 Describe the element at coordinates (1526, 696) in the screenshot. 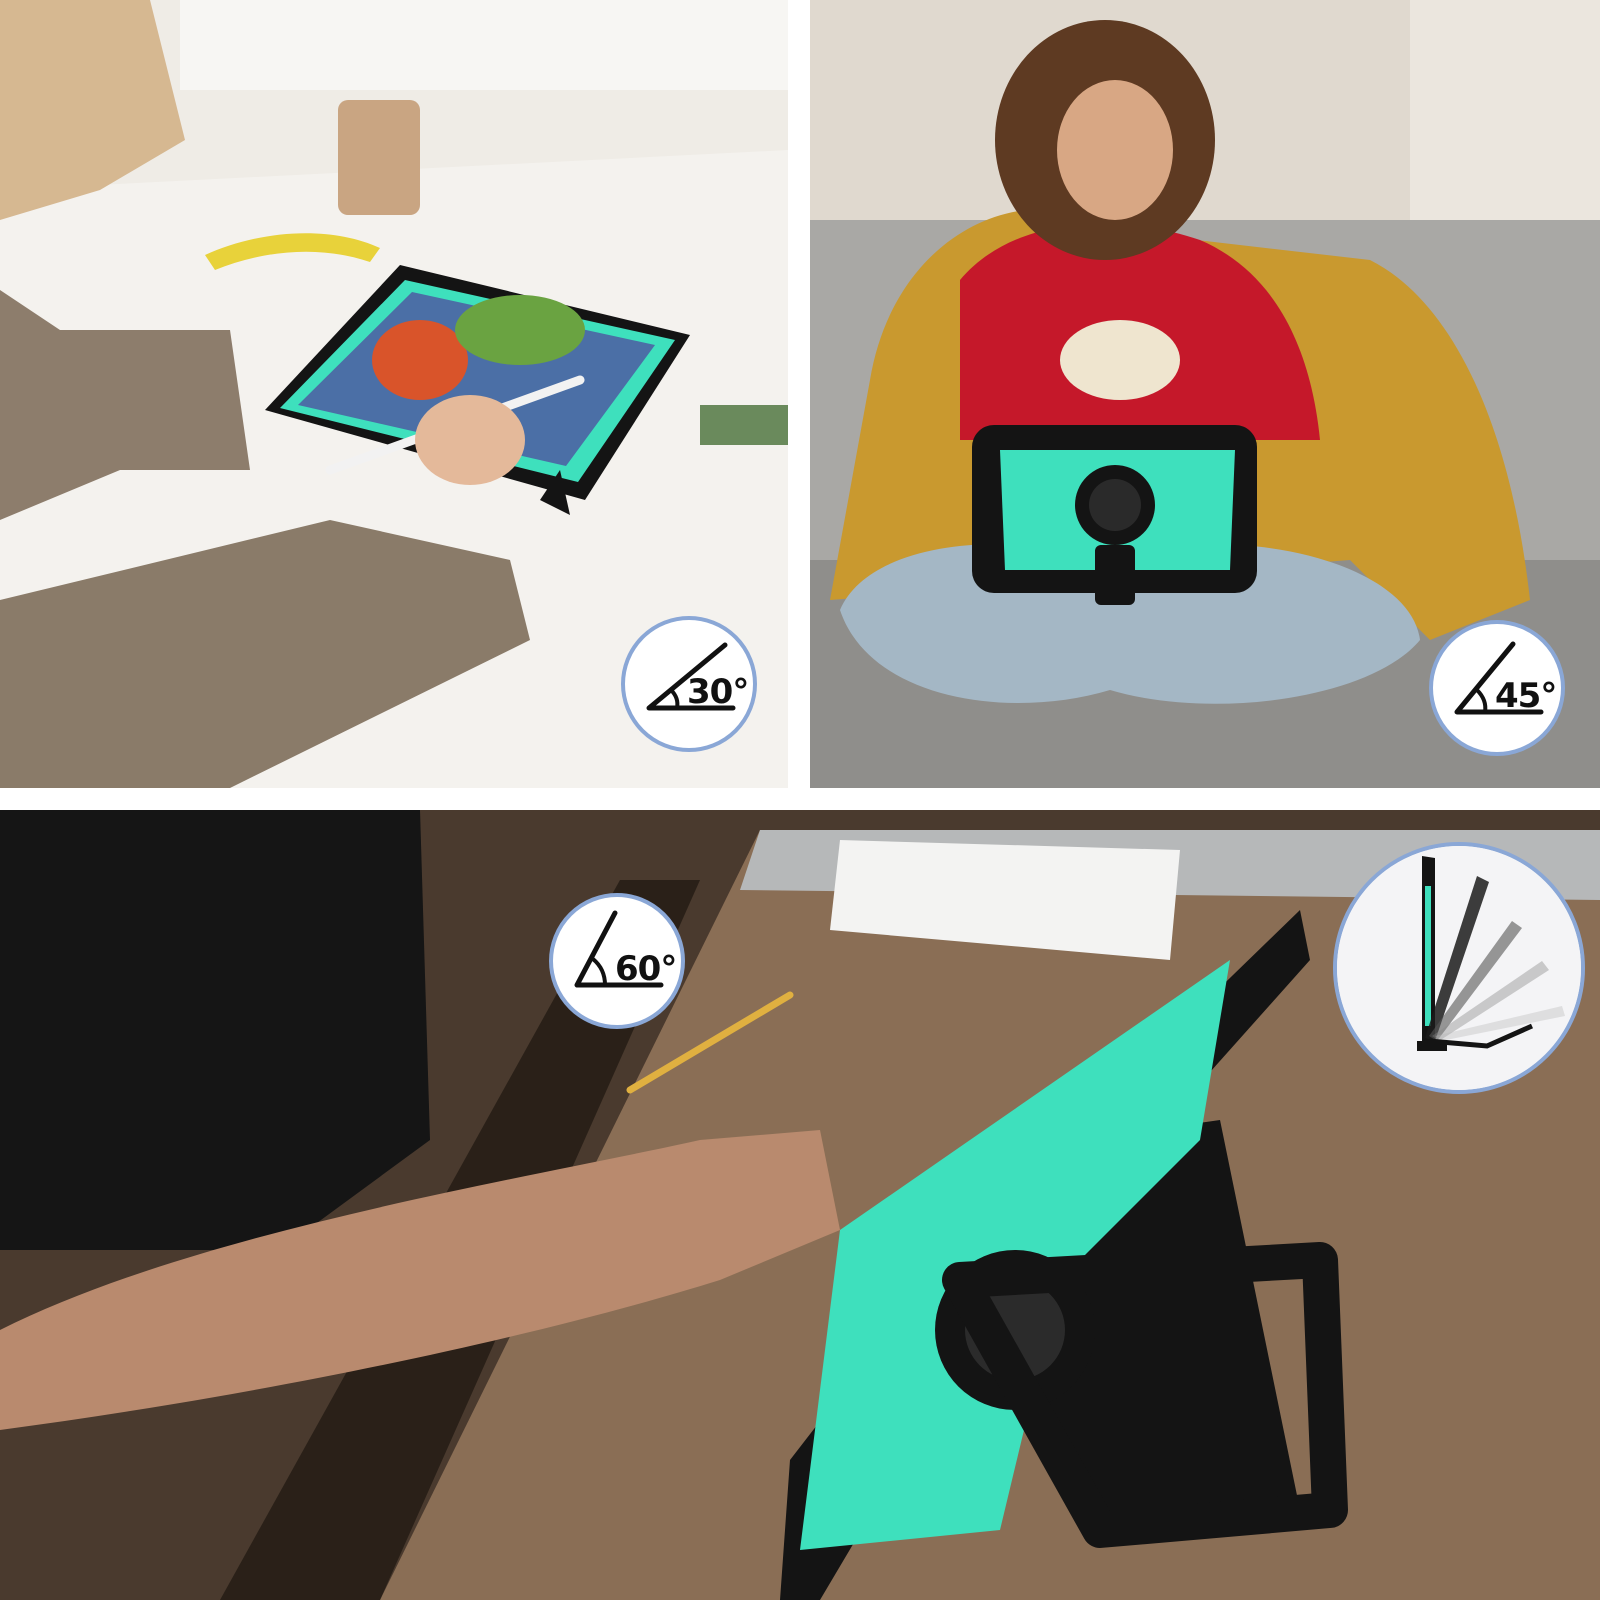

I see `angle-label: 45°` at that location.